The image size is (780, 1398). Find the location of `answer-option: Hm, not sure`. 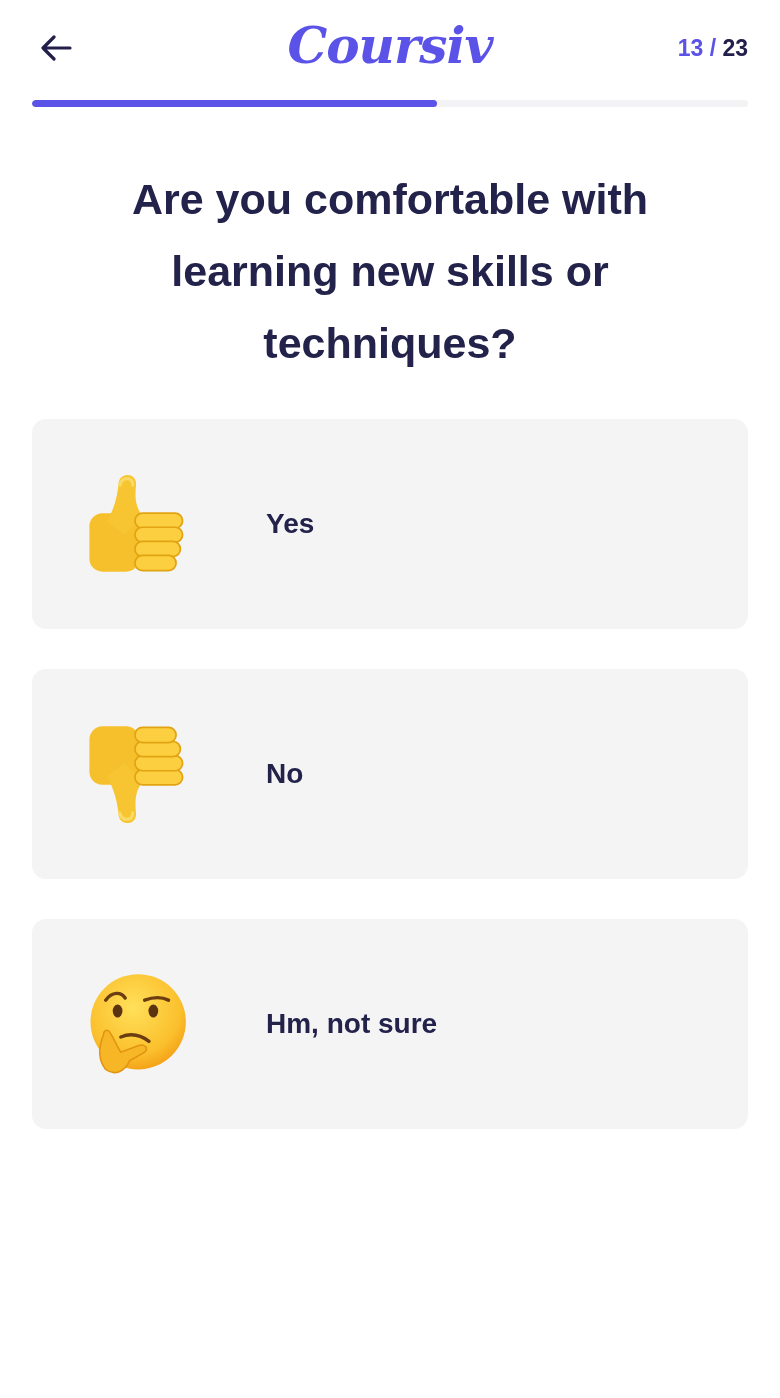

answer-option: Hm, not sure is located at coordinates (390, 1024).